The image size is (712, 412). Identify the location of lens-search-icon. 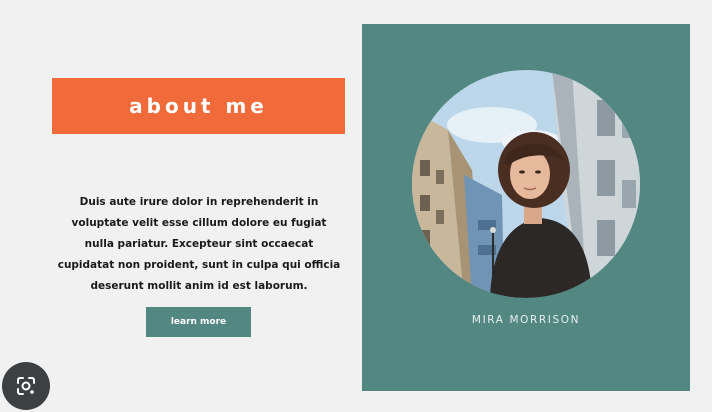
(26, 386).